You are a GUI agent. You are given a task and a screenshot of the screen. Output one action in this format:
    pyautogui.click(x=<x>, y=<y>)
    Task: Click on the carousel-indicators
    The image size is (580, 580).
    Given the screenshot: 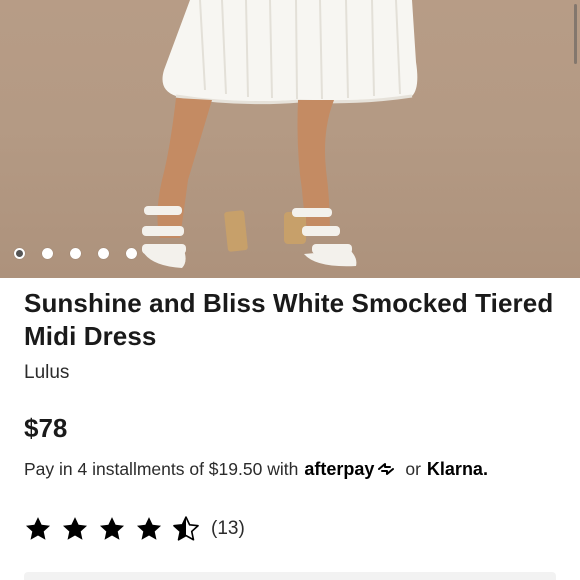 What is the action you would take?
    pyautogui.click(x=84, y=253)
    